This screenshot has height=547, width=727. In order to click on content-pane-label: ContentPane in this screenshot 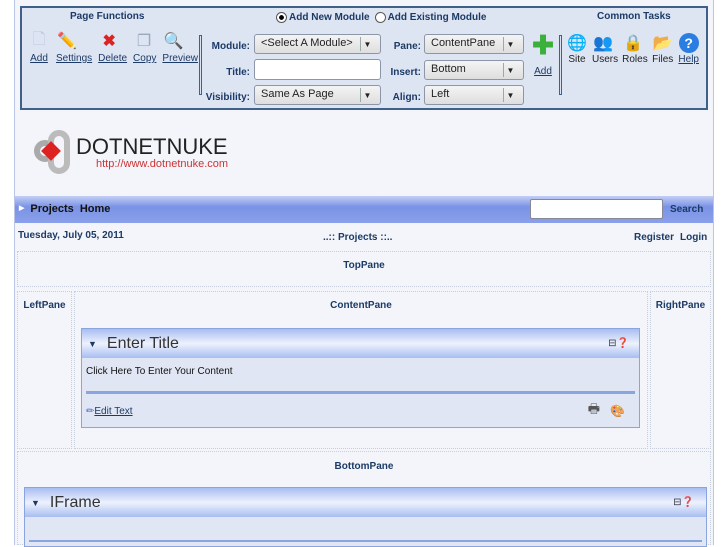, I will do `click(361, 305)`.